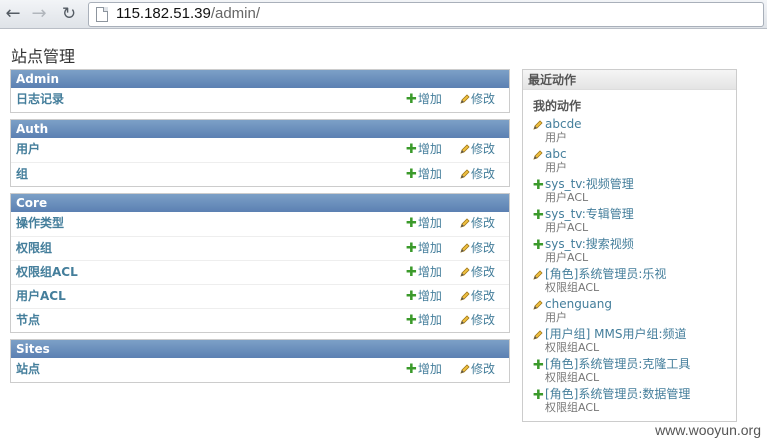 The width and height of the screenshot is (767, 441). Describe the element at coordinates (47, 272) in the screenshot. I see `model-link: 权限组ACL` at that location.